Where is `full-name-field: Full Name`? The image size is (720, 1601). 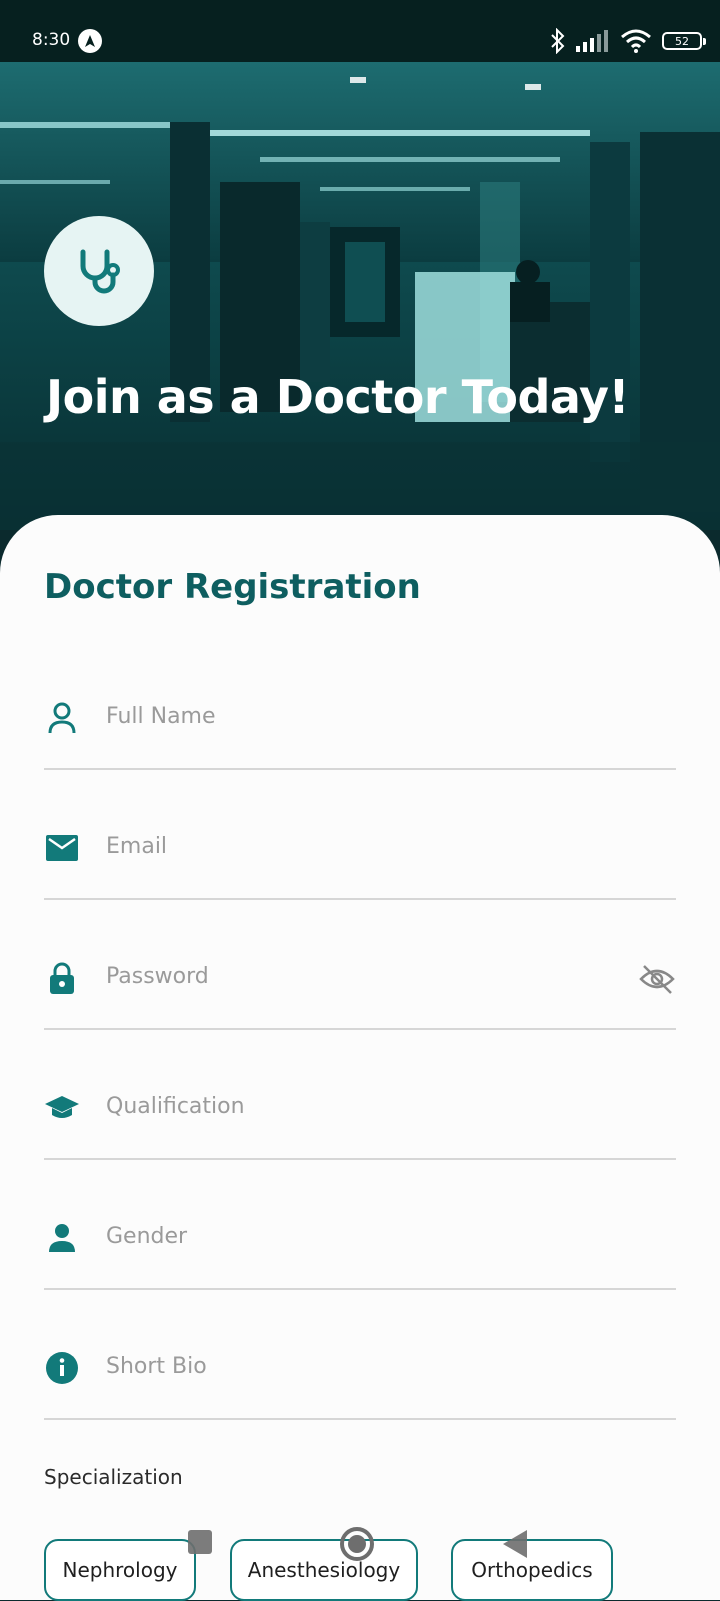 full-name-field: Full Name is located at coordinates (360, 705).